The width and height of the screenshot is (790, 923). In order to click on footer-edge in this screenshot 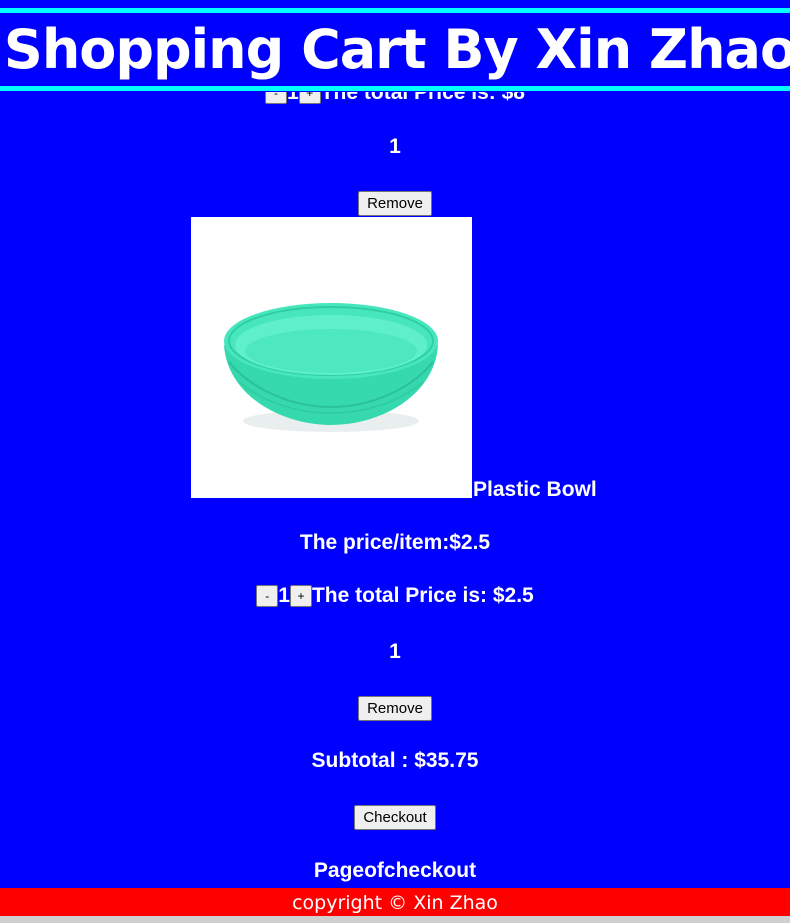, I will do `click(395, 919)`.